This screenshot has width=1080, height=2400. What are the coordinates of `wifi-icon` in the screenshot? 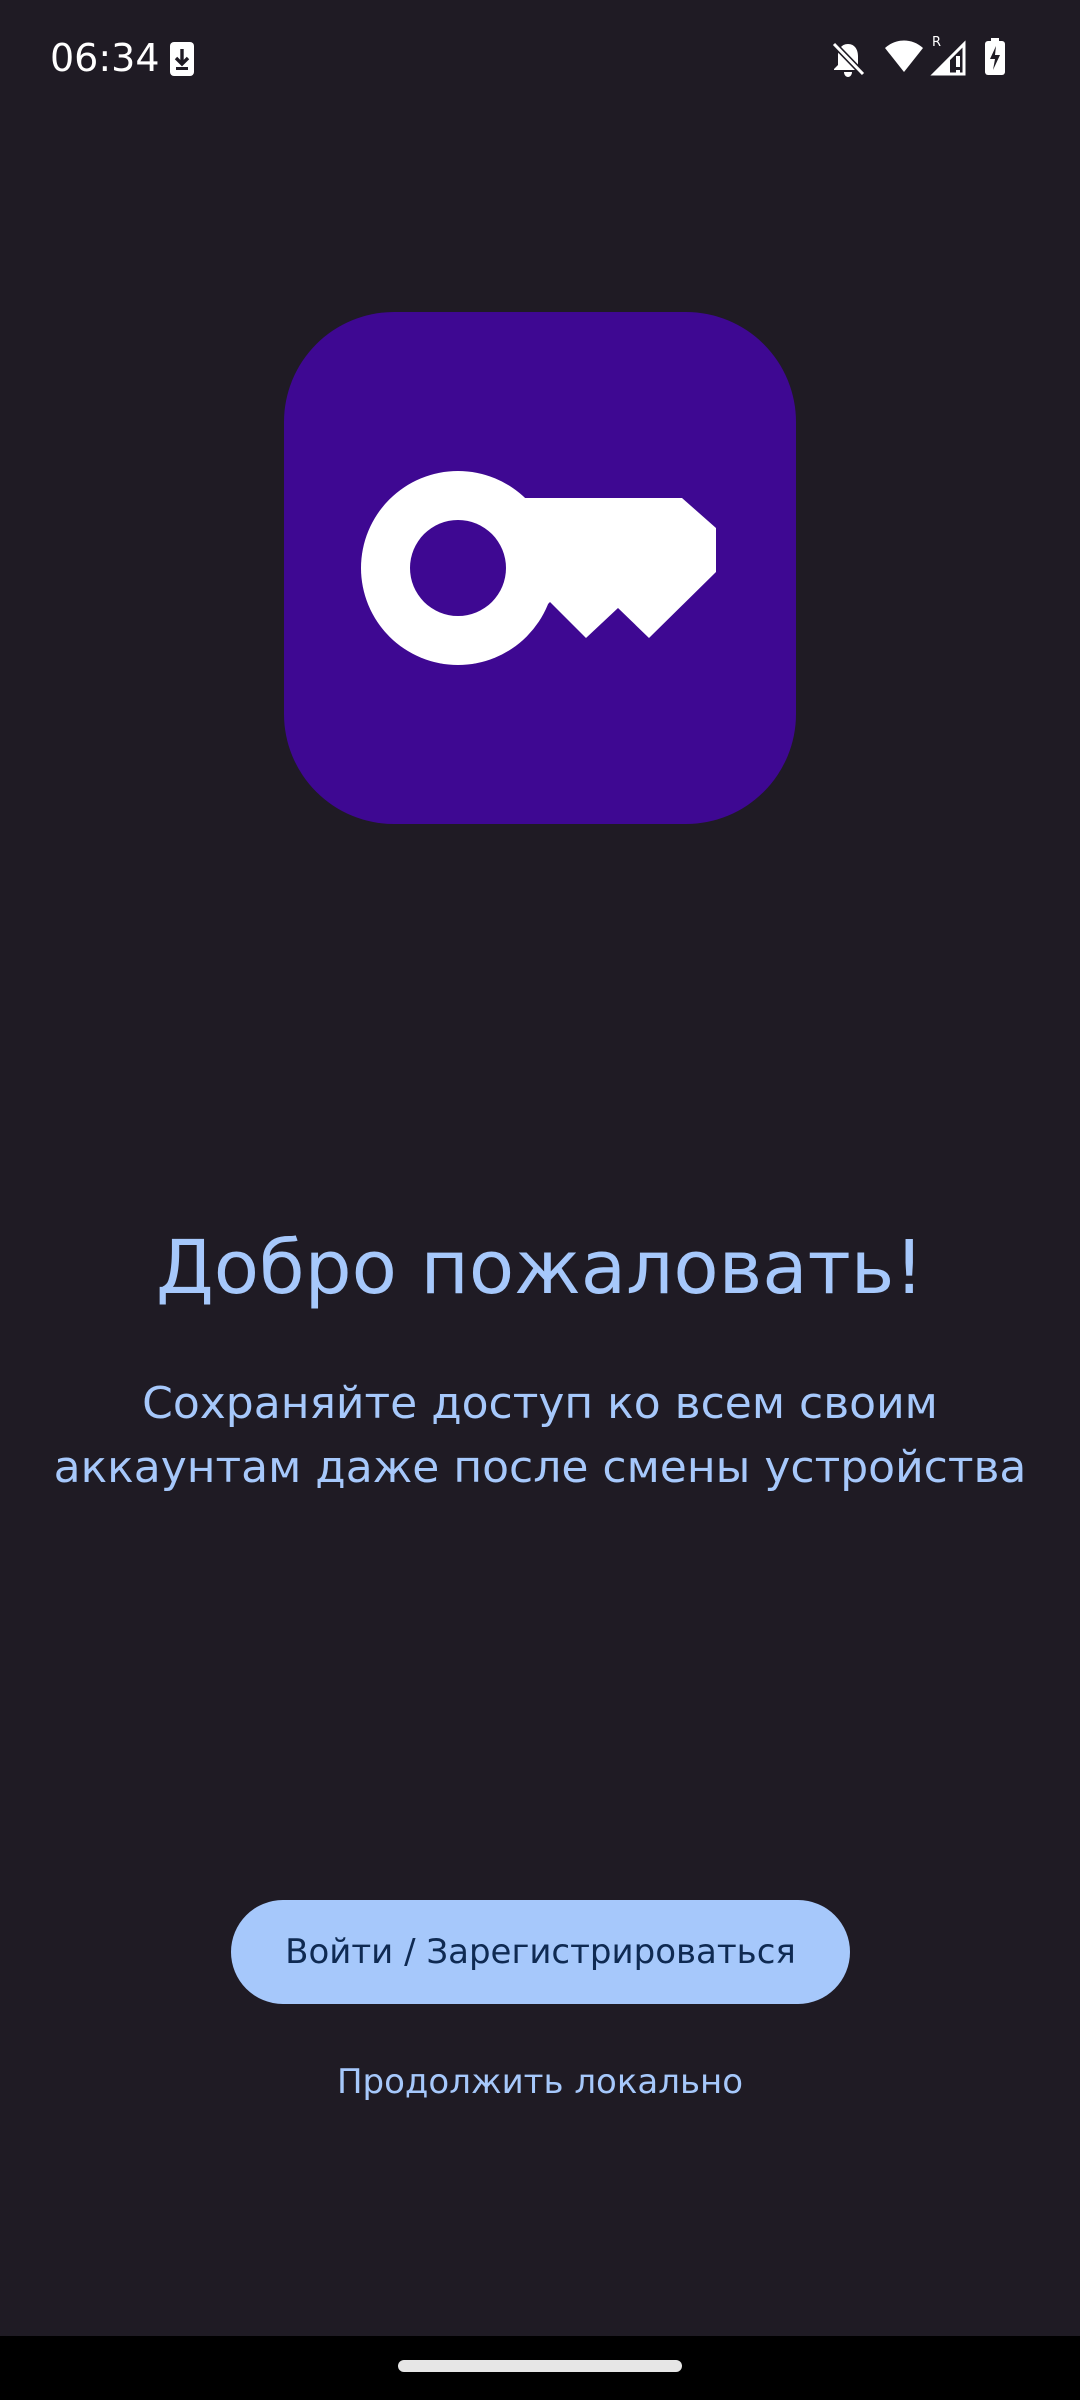 It's located at (904, 58).